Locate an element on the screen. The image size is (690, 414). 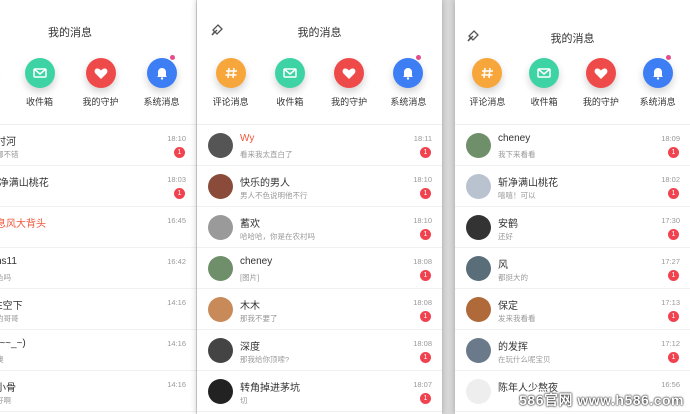
list-item: Wy 看来我太直白了 18:11 1 is located at coordinates (319, 145).